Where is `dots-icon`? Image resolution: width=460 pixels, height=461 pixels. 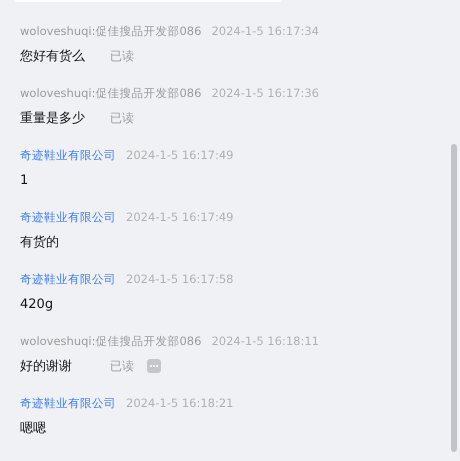
dots-icon is located at coordinates (154, 366).